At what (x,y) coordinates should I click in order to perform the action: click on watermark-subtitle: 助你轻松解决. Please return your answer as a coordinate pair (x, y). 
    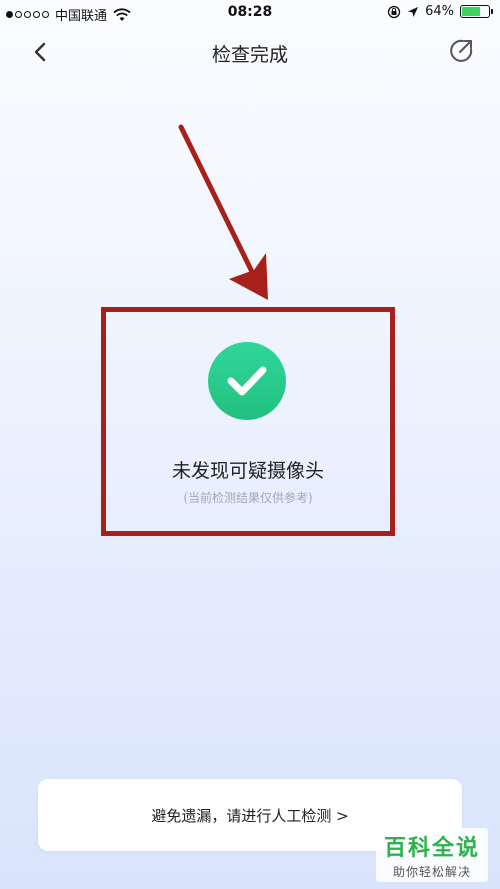
    Looking at the image, I should click on (431, 872).